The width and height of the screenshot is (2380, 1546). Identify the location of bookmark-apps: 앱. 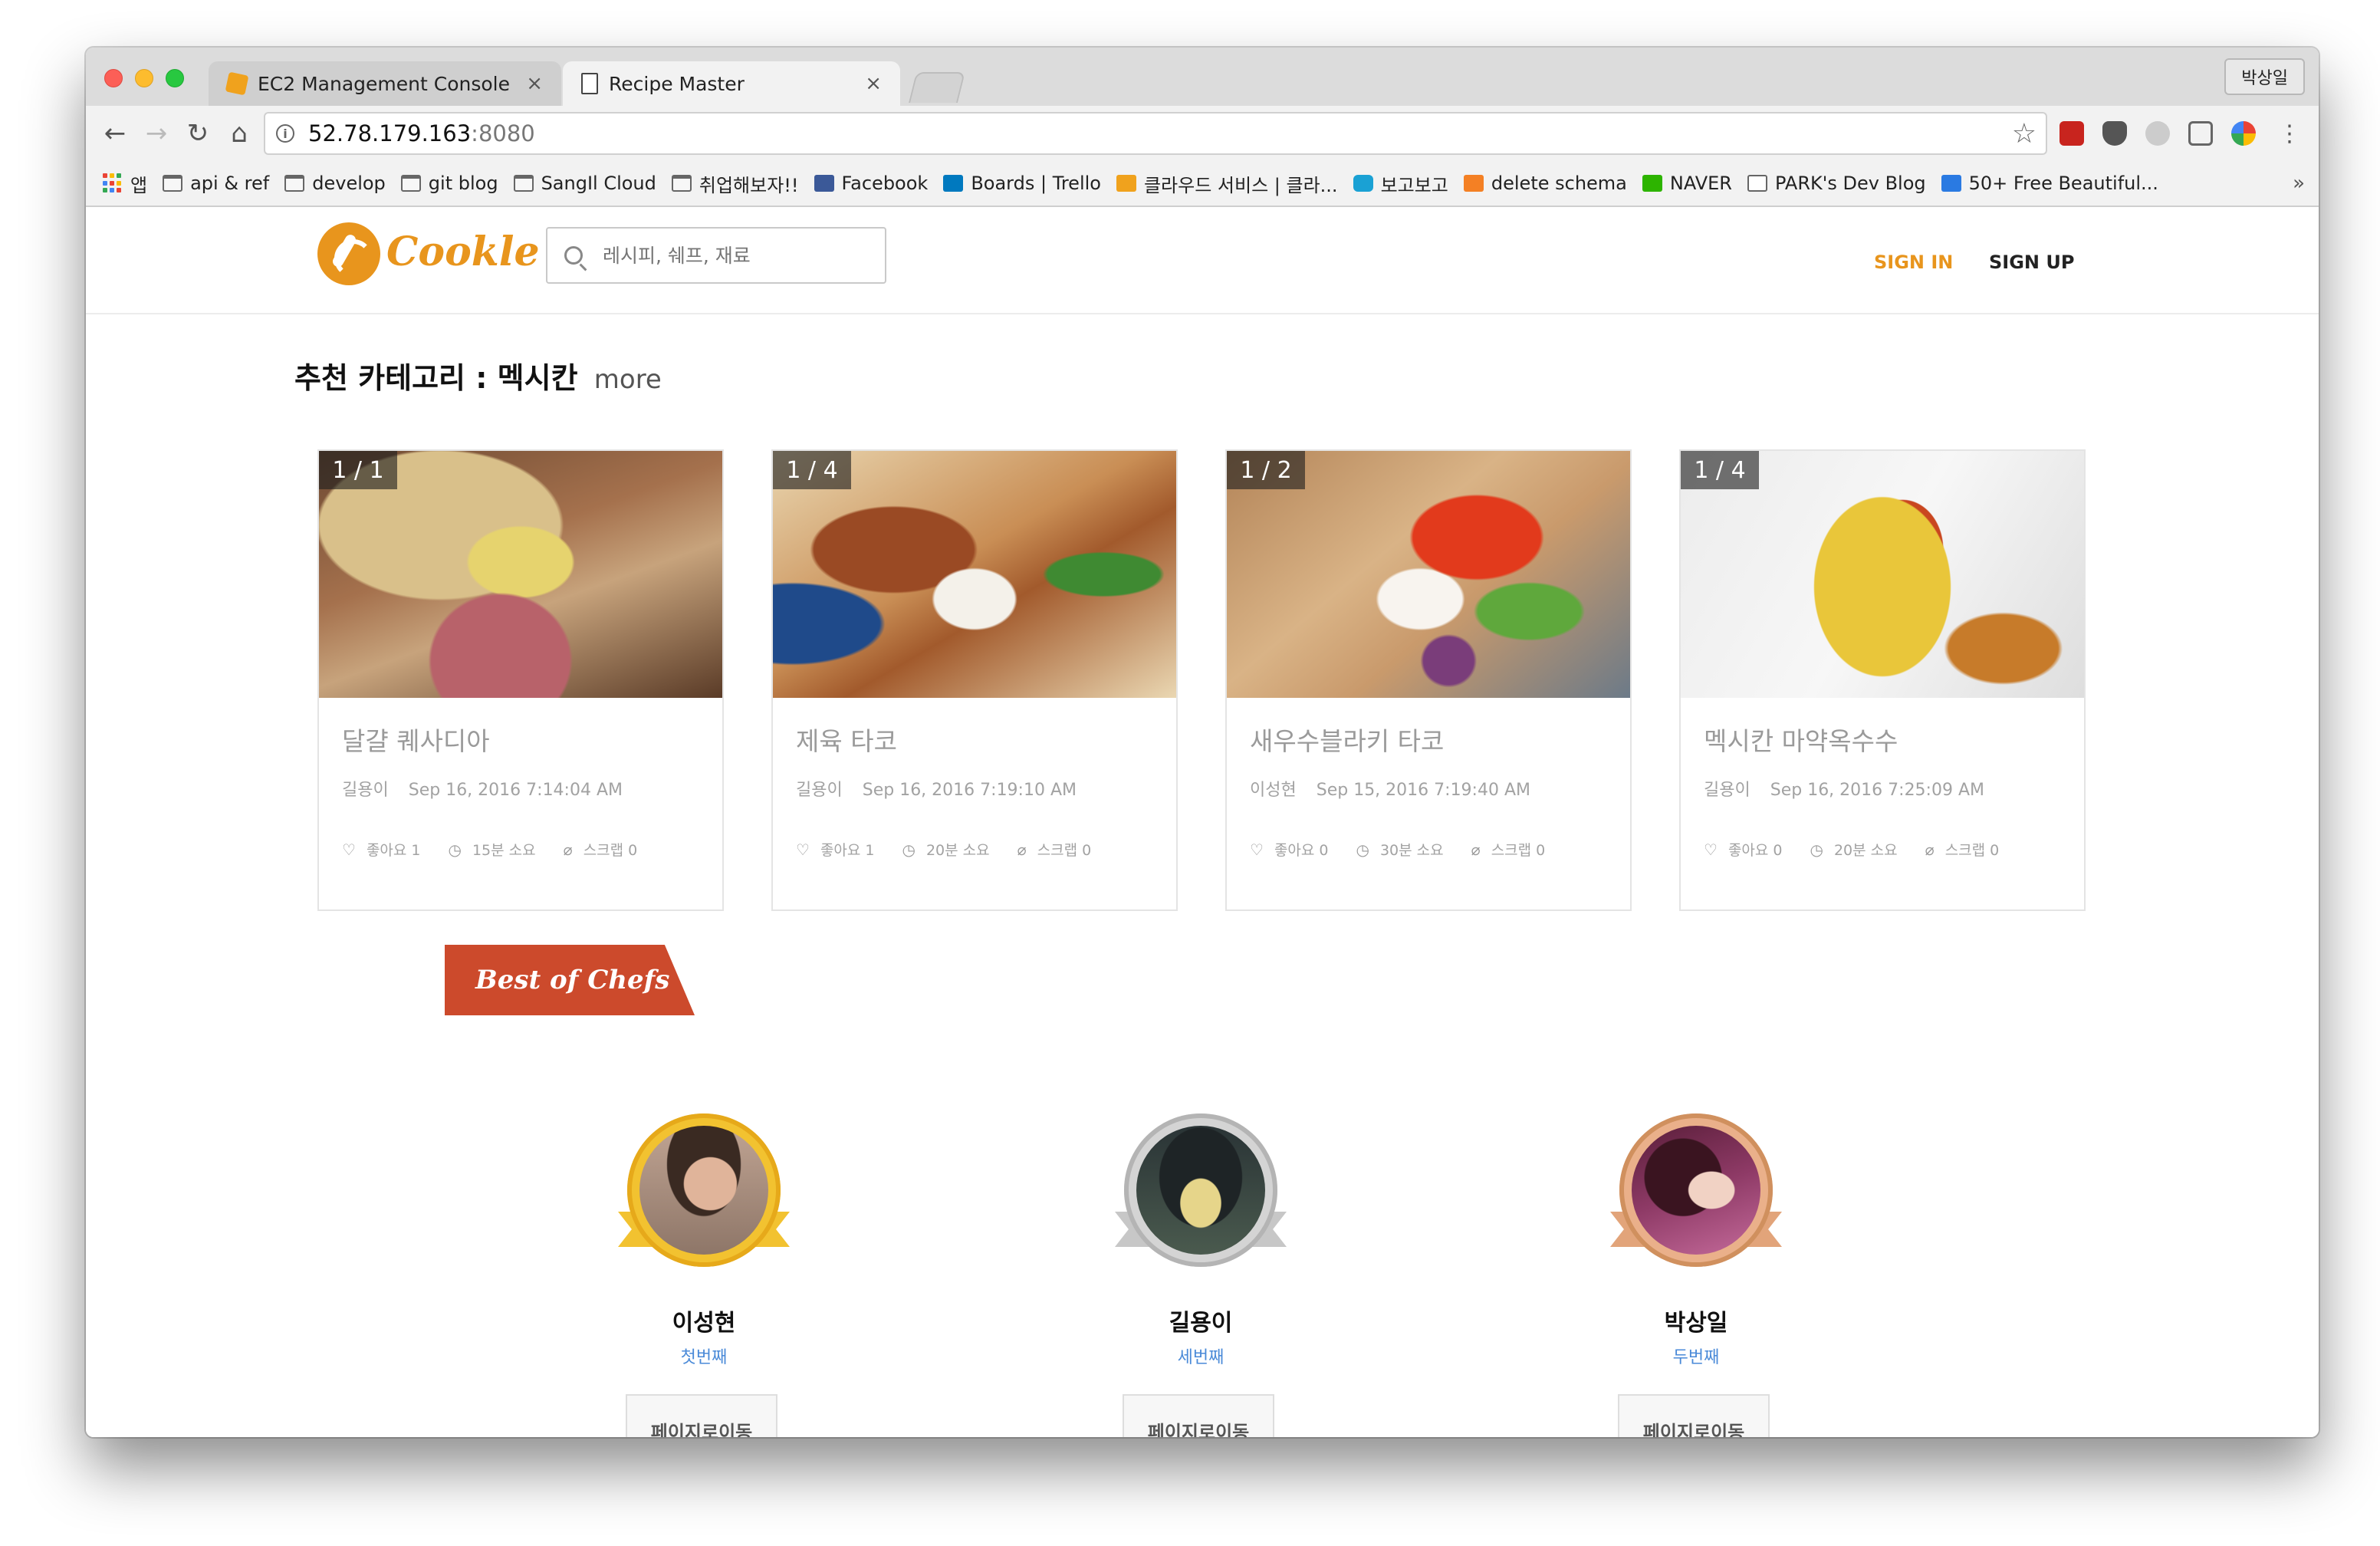
(125, 184).